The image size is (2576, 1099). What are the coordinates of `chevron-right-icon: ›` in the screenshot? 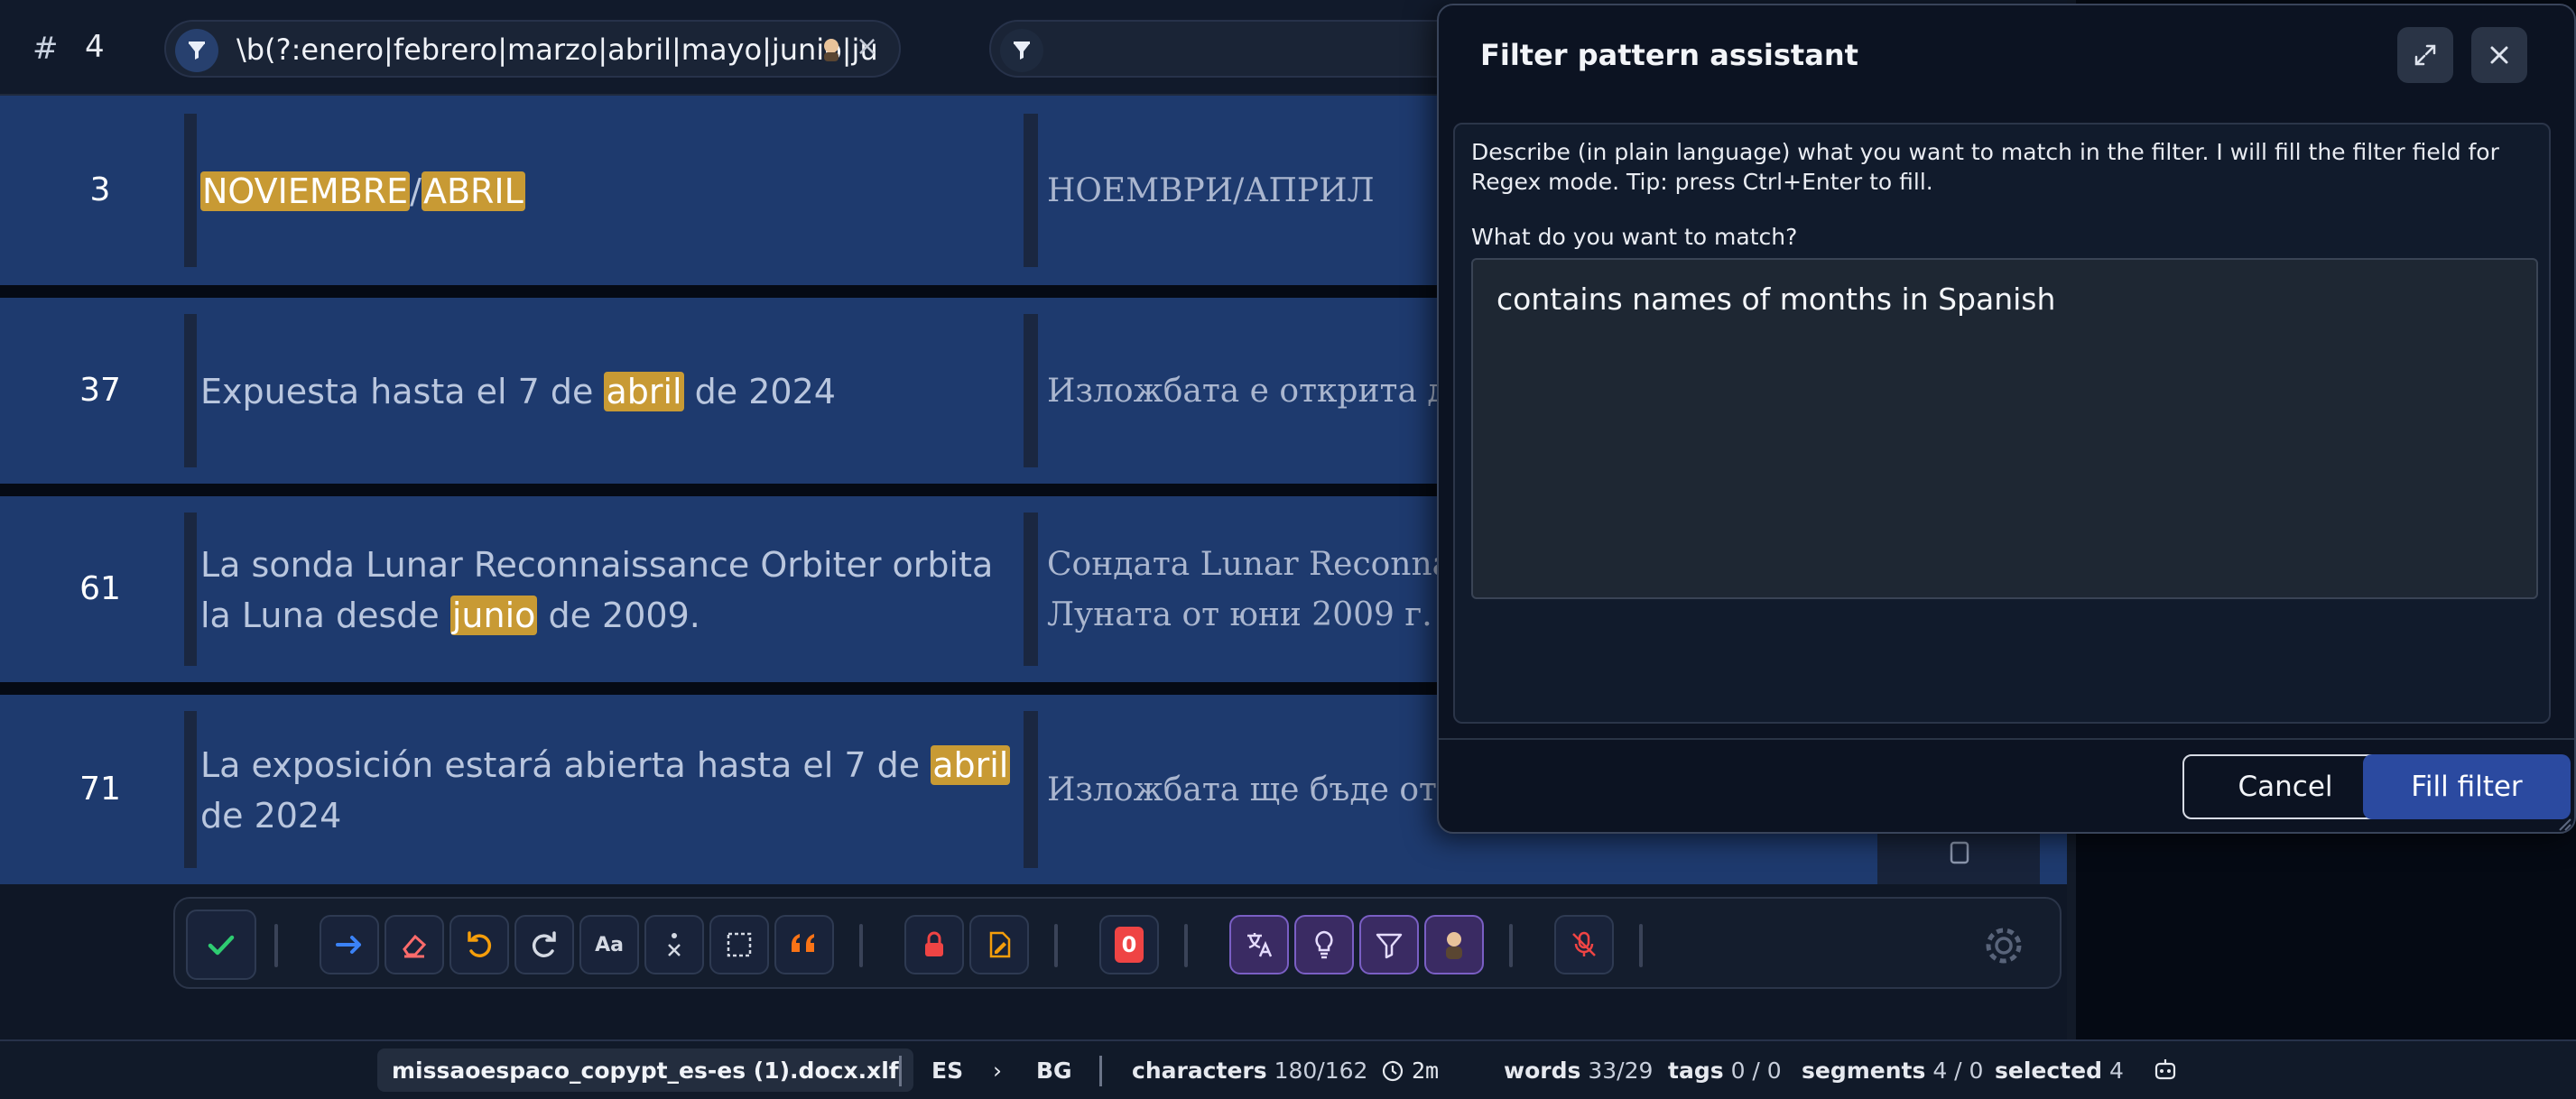 It's located at (998, 1070).